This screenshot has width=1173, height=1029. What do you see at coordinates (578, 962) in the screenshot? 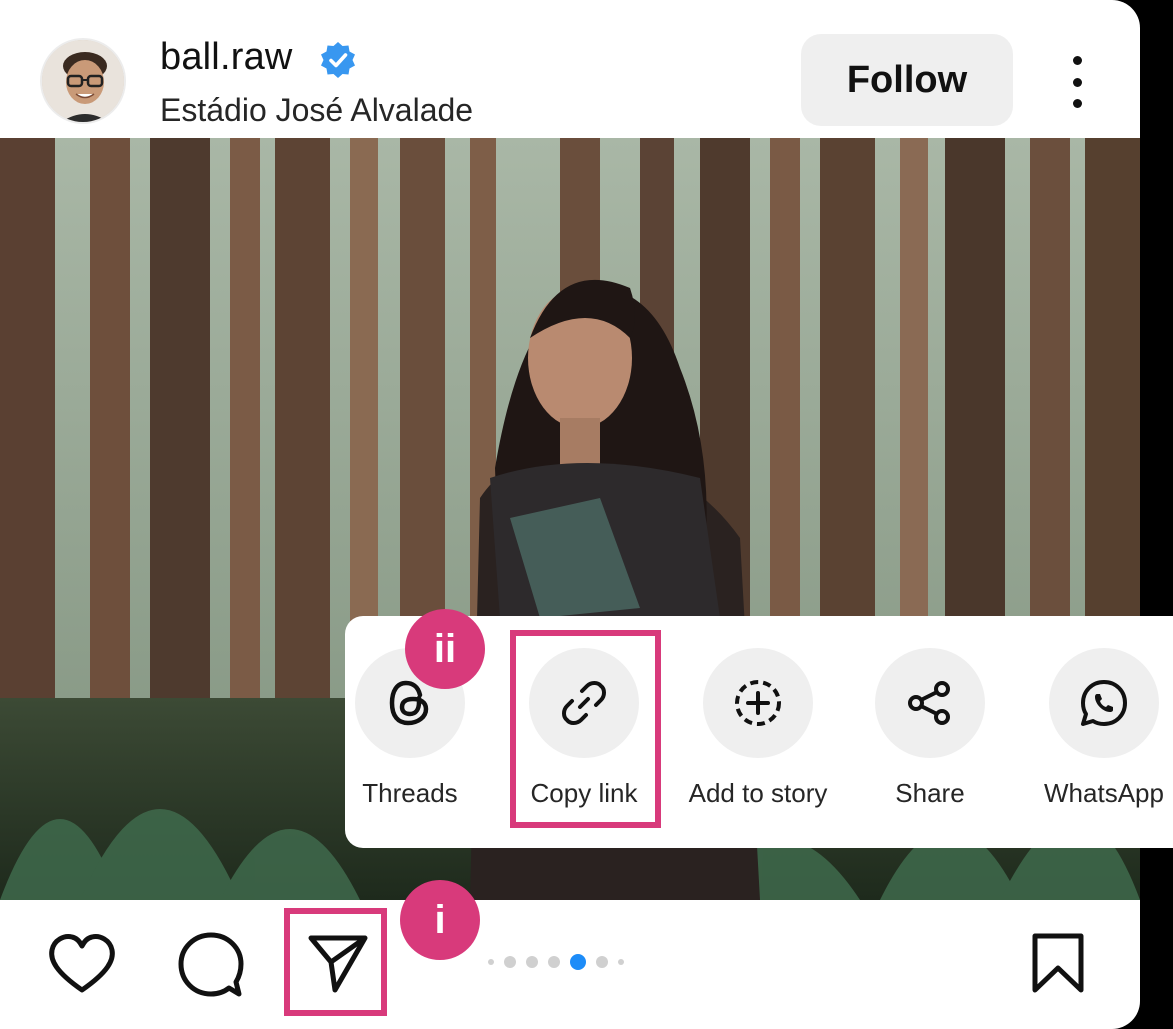
I see `carousel-dot-active` at bounding box center [578, 962].